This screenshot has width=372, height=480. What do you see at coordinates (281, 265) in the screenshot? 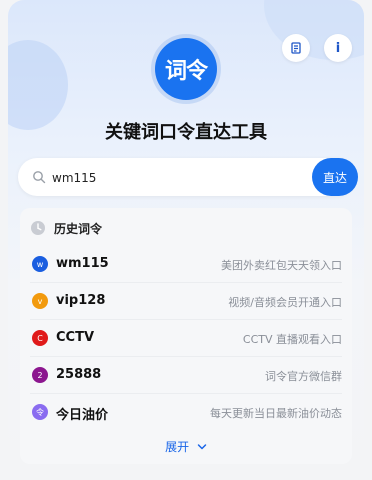
I see `keyword-description: 美团外卖红包天天领入口` at bounding box center [281, 265].